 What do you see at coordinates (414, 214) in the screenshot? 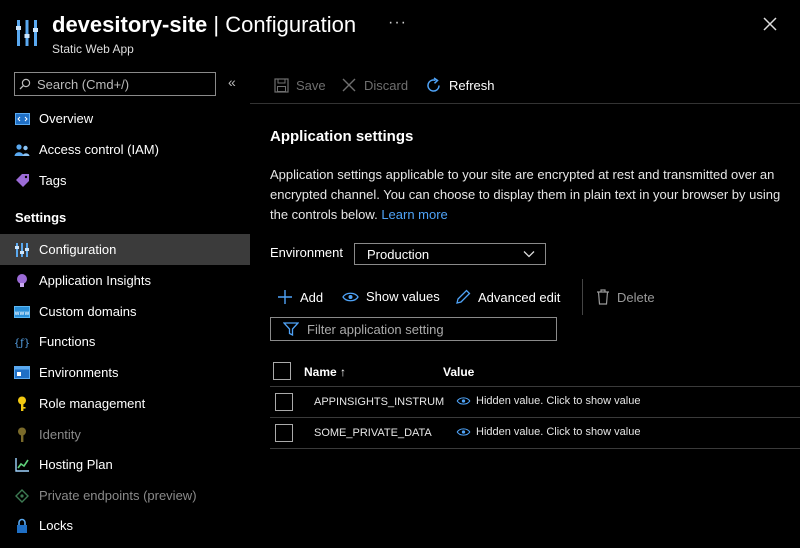
I see `learn-more-link: Learn more` at bounding box center [414, 214].